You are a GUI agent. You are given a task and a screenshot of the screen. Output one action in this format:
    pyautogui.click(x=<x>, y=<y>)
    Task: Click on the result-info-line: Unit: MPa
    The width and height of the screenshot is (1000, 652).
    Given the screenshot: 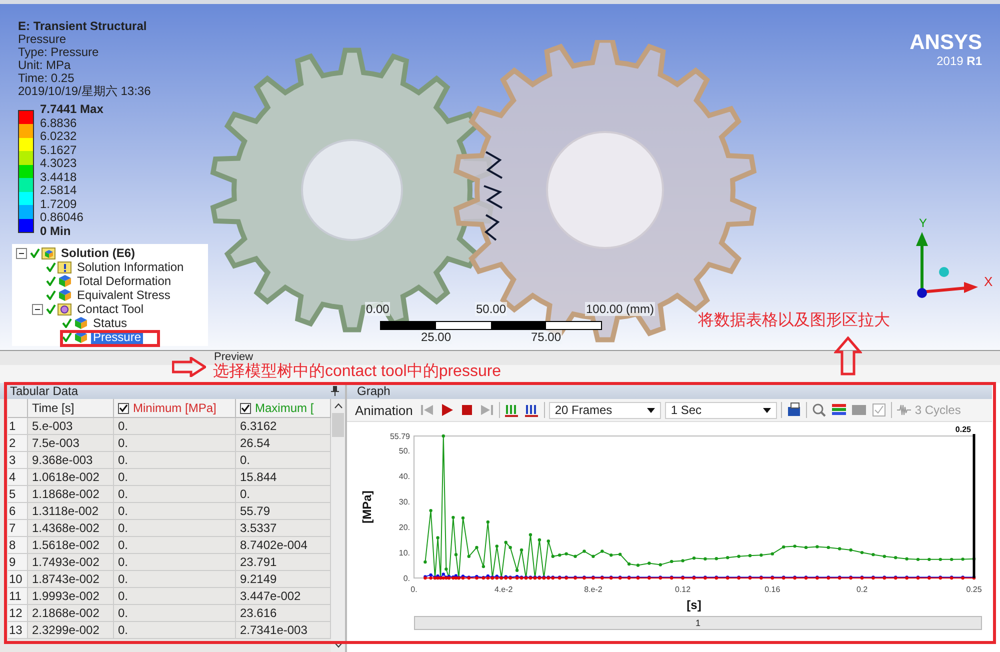 What is the action you would take?
    pyautogui.click(x=45, y=65)
    